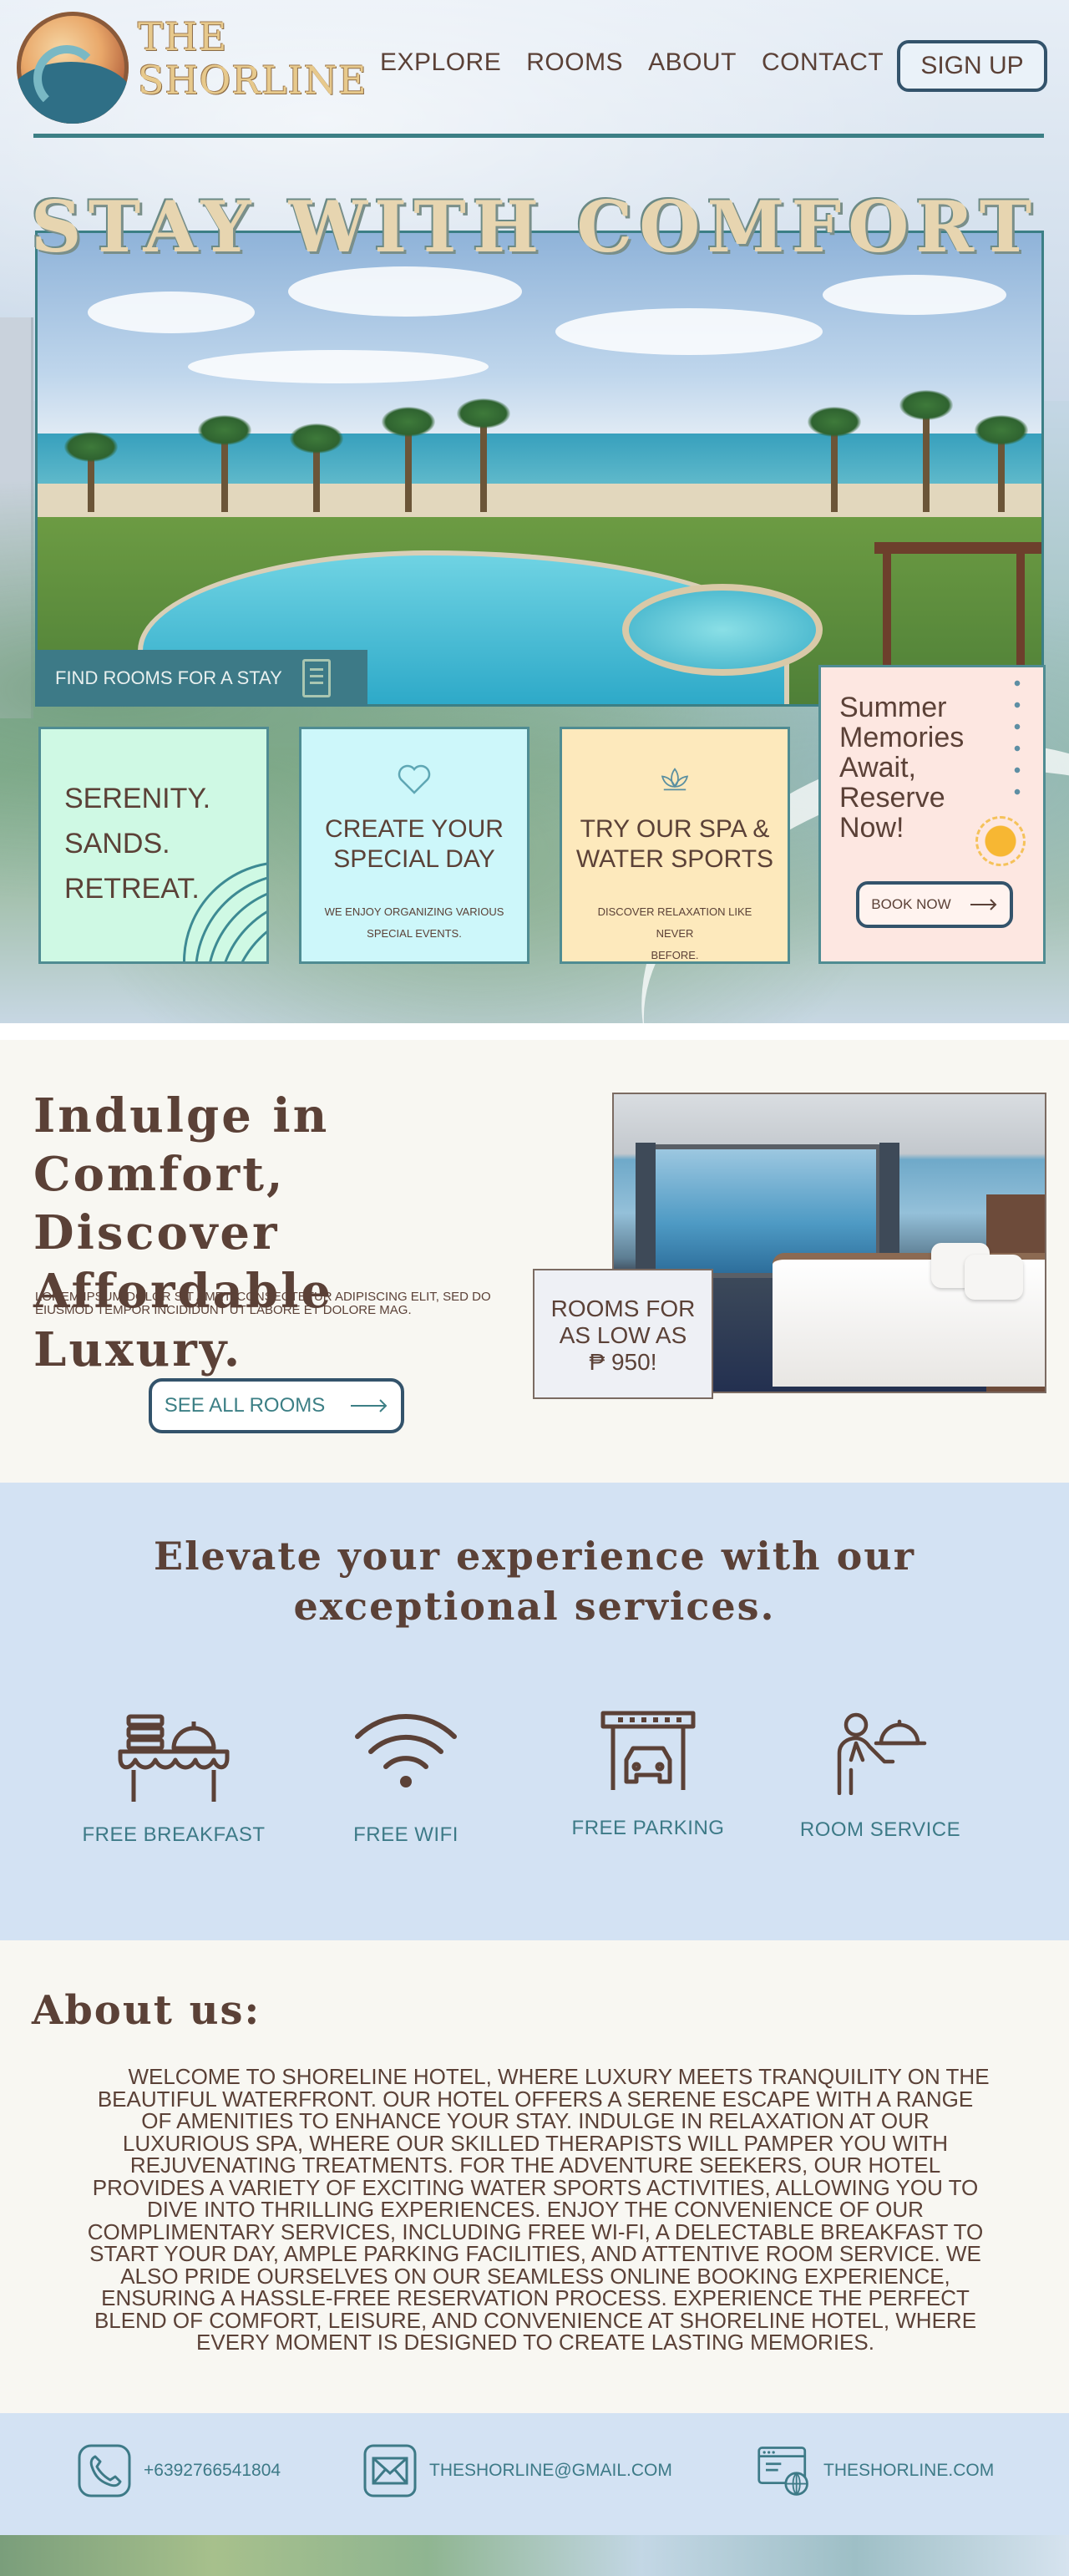 This screenshot has height=2576, width=1069. I want to click on nav-rooms: ROOMS, so click(574, 62).